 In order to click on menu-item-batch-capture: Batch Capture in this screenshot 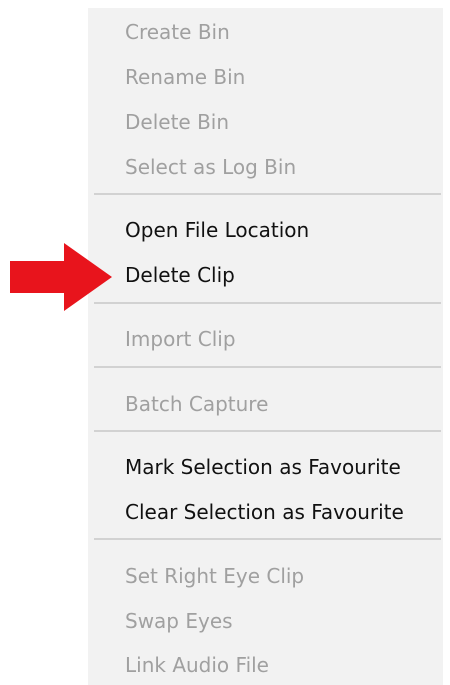, I will do `click(196, 404)`.